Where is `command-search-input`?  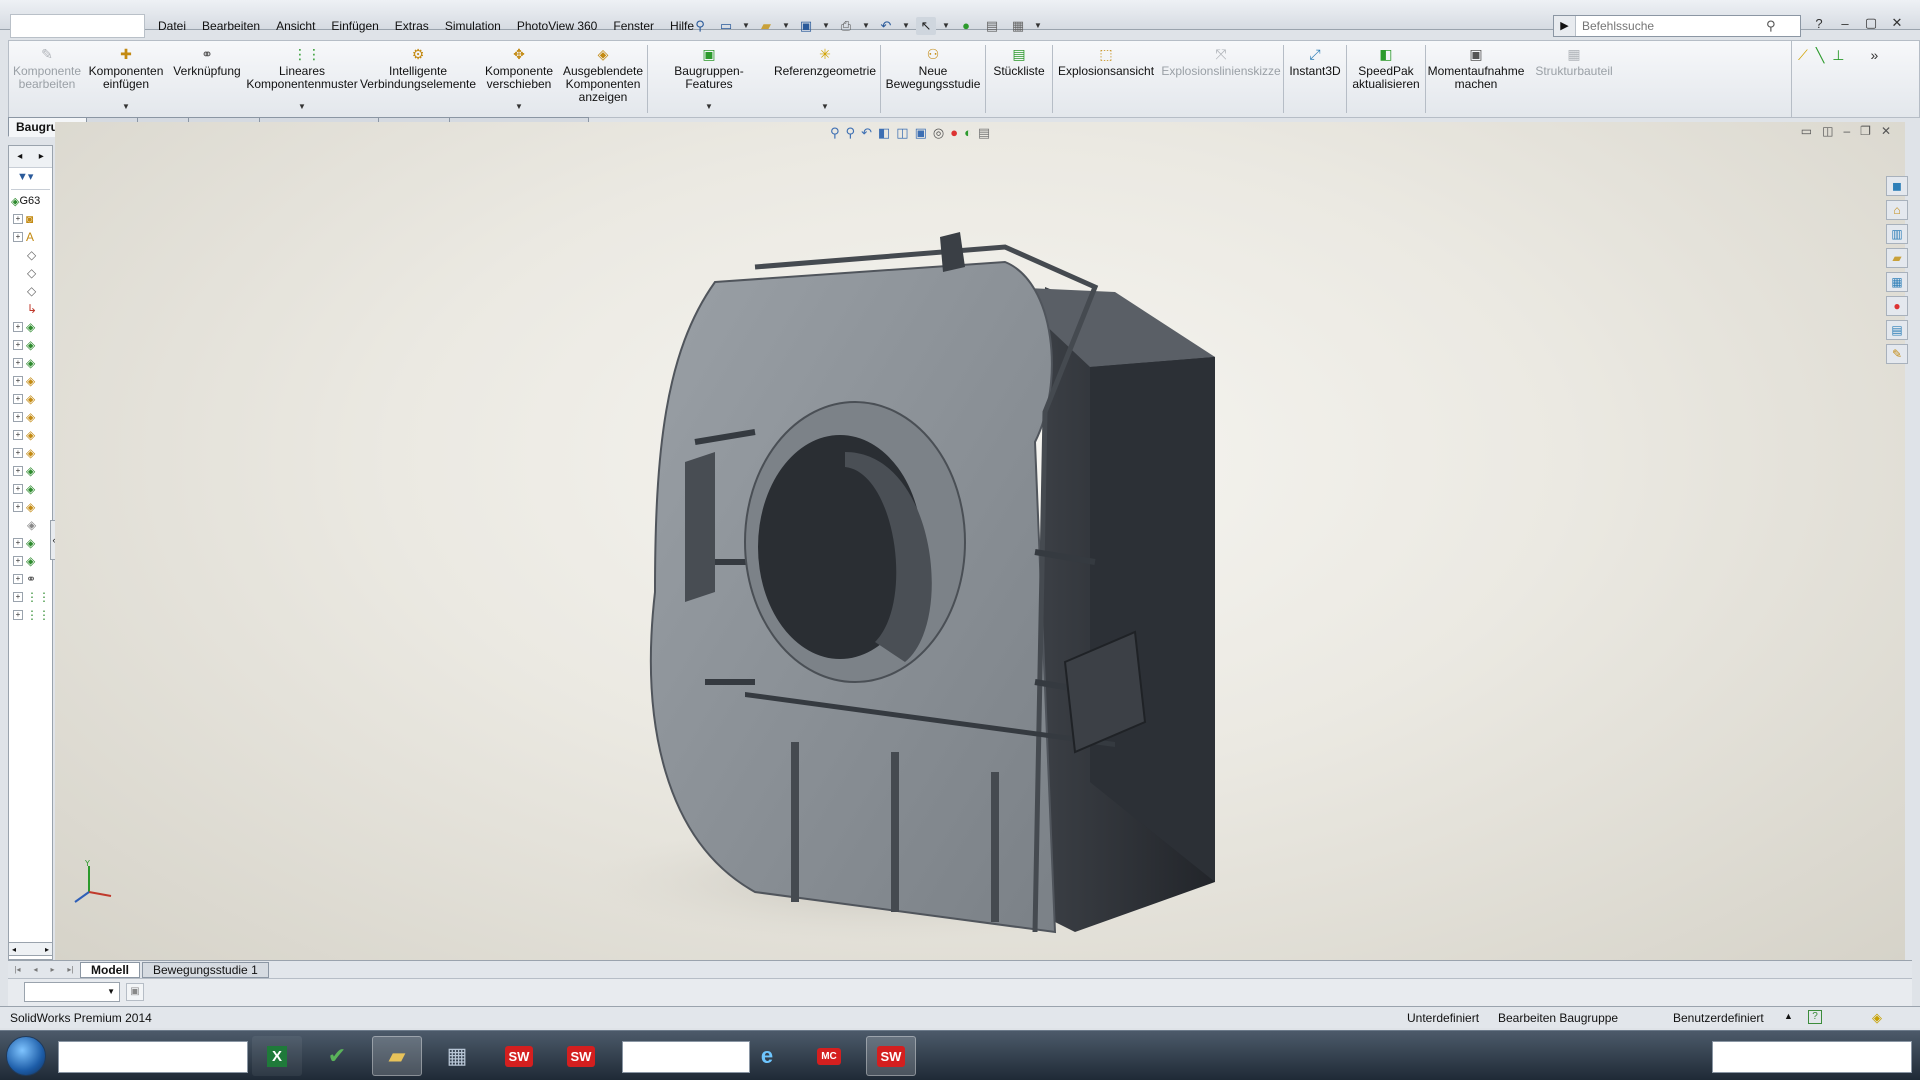 command-search-input is located at coordinates (1671, 26).